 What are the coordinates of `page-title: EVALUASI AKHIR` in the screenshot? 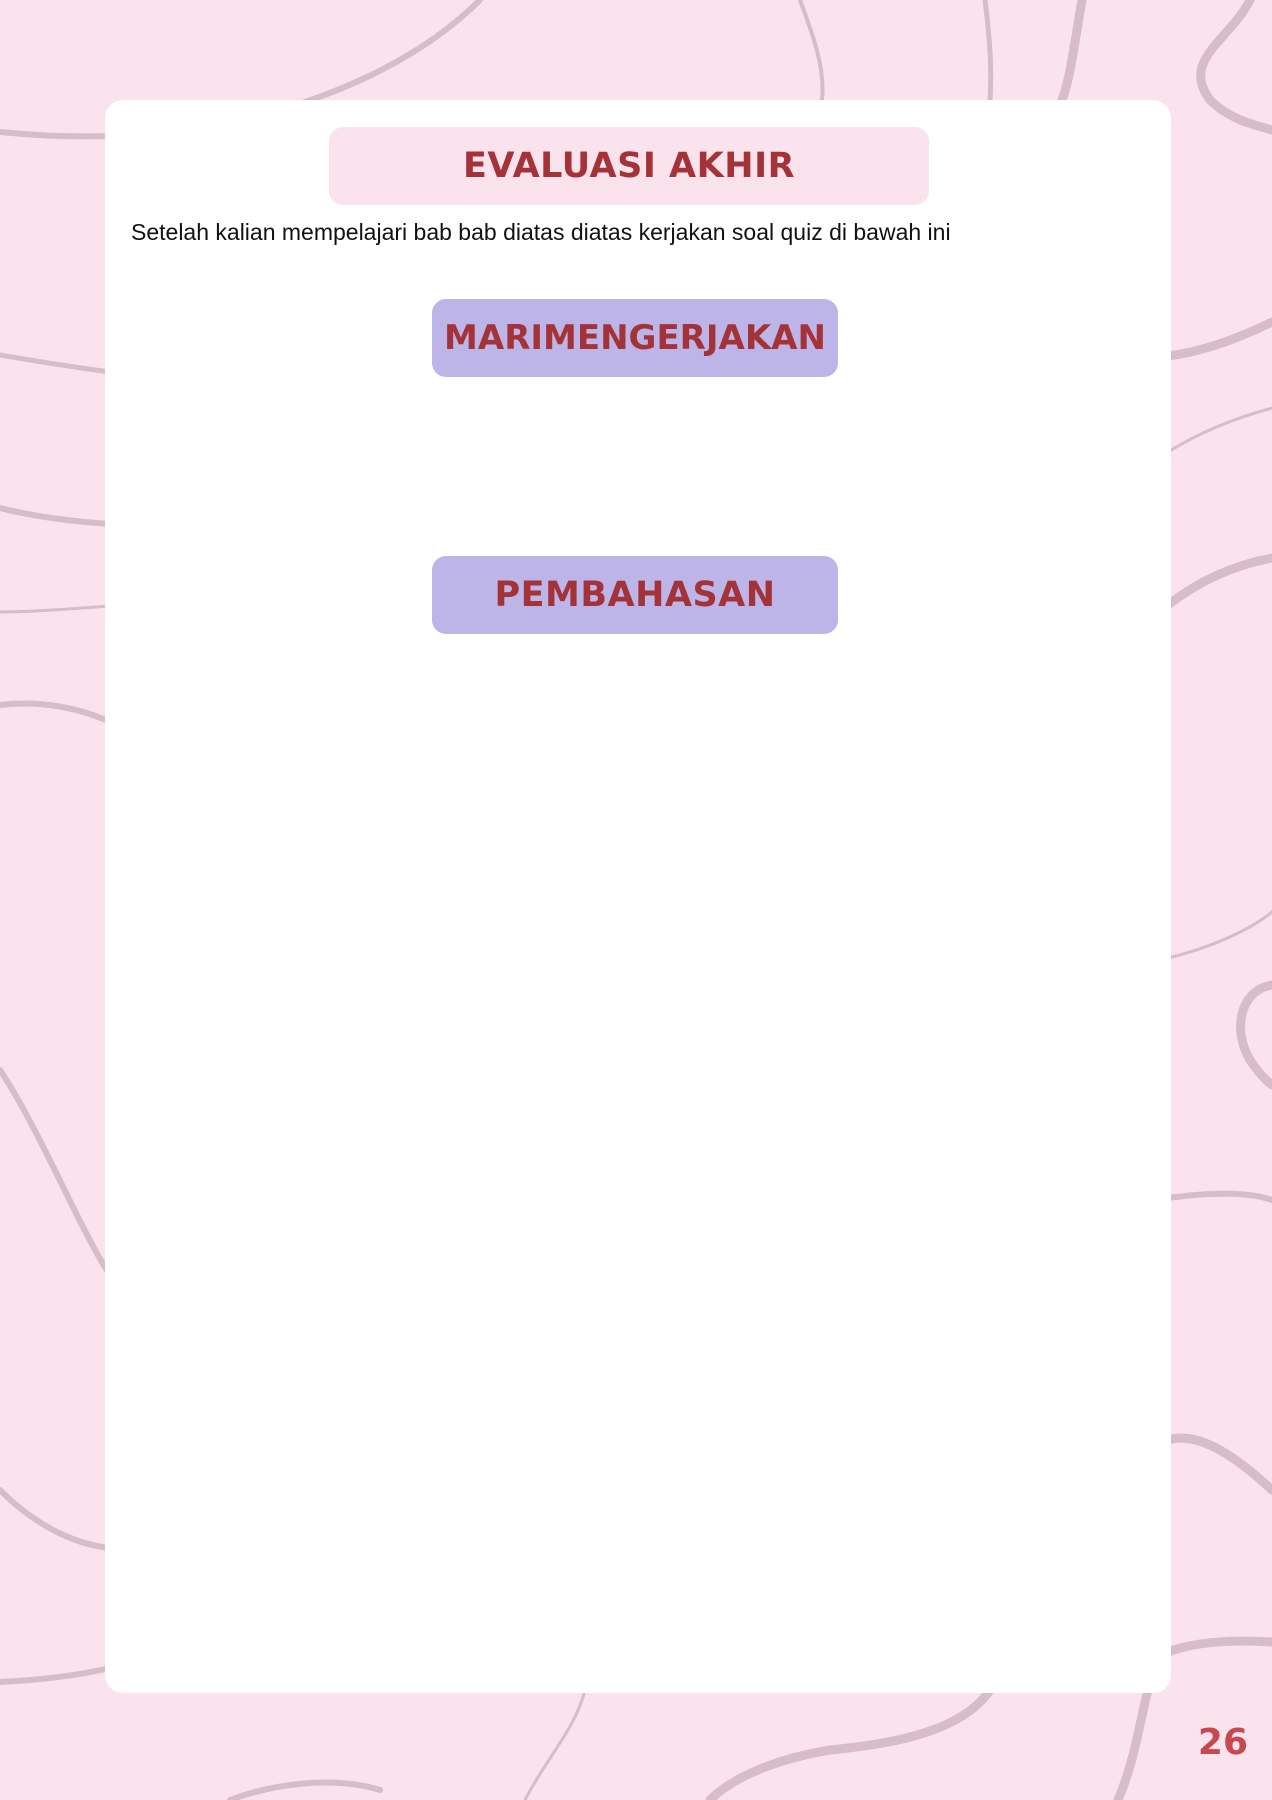 It's located at (629, 166).